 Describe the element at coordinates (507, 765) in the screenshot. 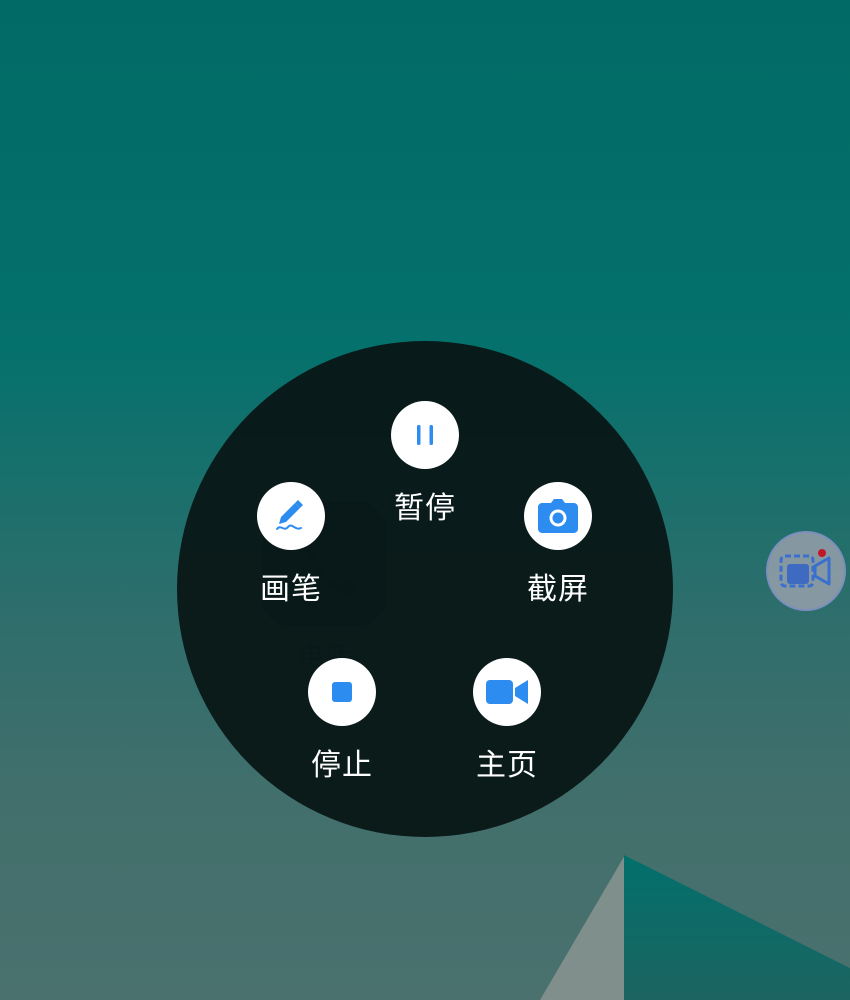

I see `home-label: 主页` at that location.